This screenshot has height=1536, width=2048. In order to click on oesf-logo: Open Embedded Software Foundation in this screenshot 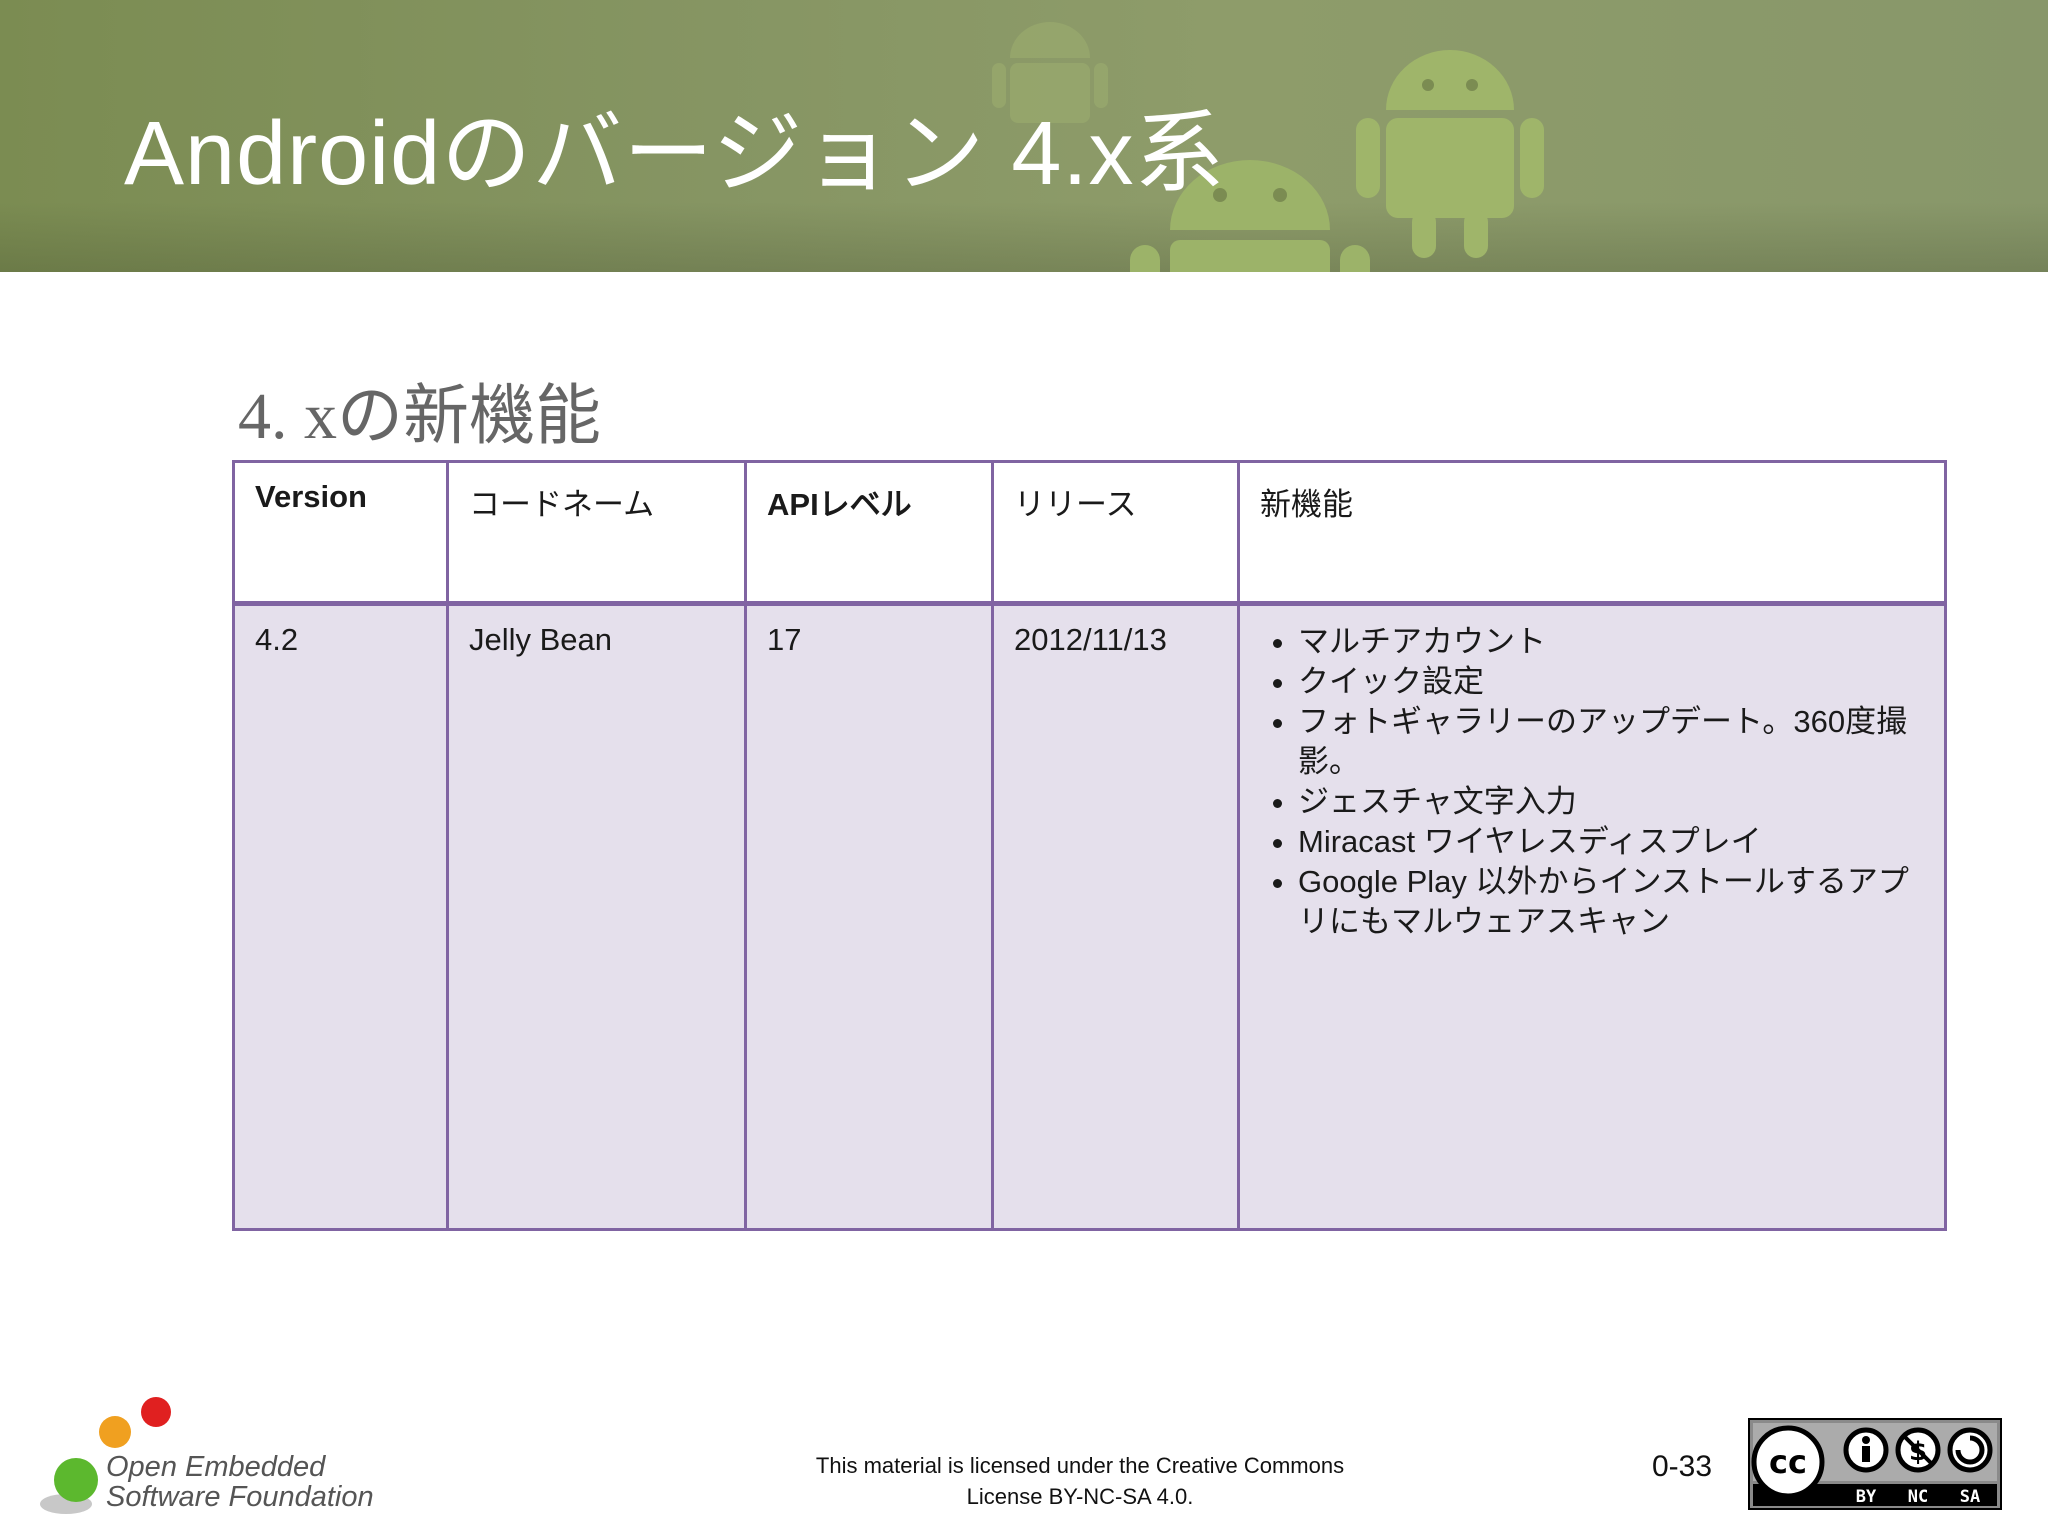, I will do `click(218, 1457)`.